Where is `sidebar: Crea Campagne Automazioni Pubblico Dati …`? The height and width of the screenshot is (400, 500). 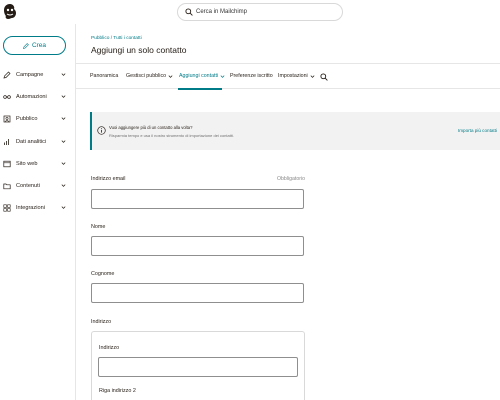
sidebar: Crea Campagne Automazioni Pubblico Dati … is located at coordinates (38, 212).